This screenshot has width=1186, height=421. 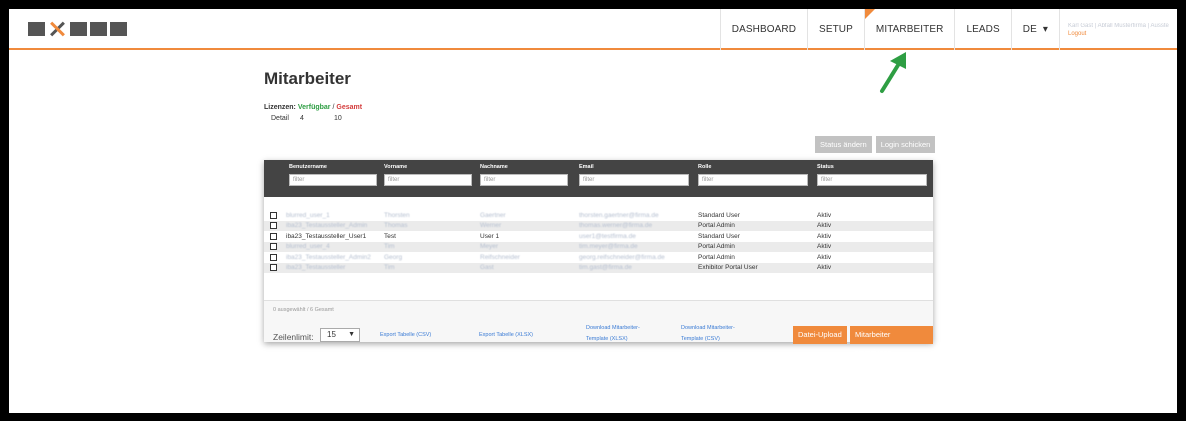 I want to click on filter-status: filter, so click(x=872, y=180).